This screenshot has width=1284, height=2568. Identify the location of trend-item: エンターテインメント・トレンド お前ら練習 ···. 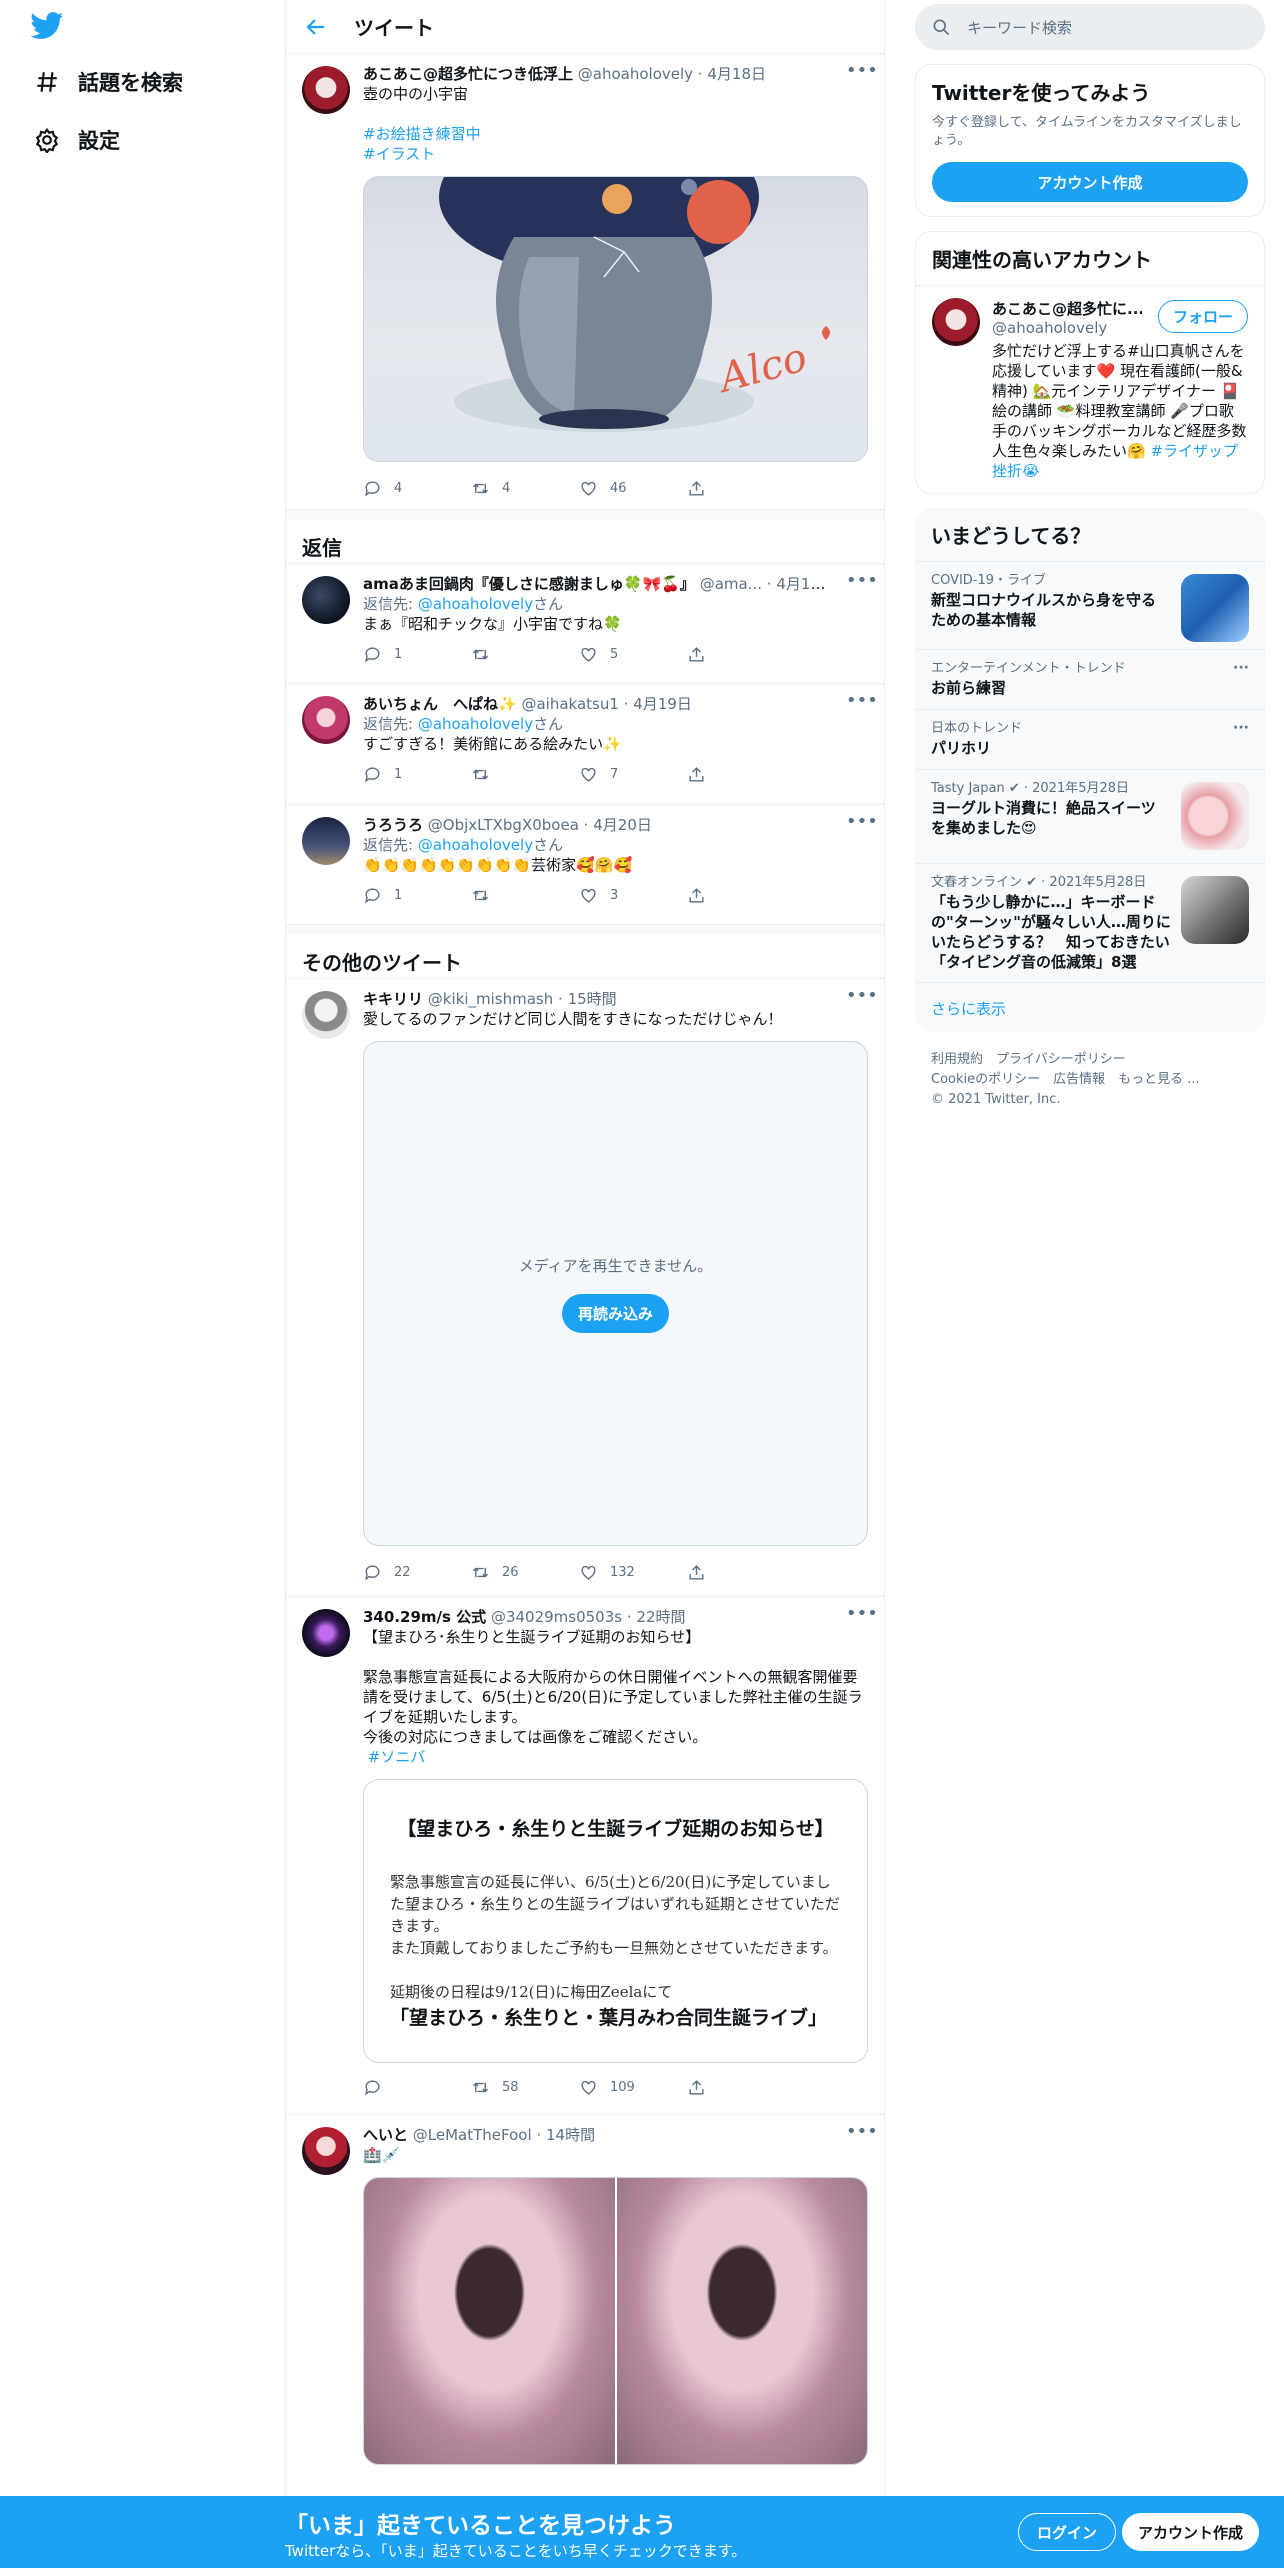
(1090, 679).